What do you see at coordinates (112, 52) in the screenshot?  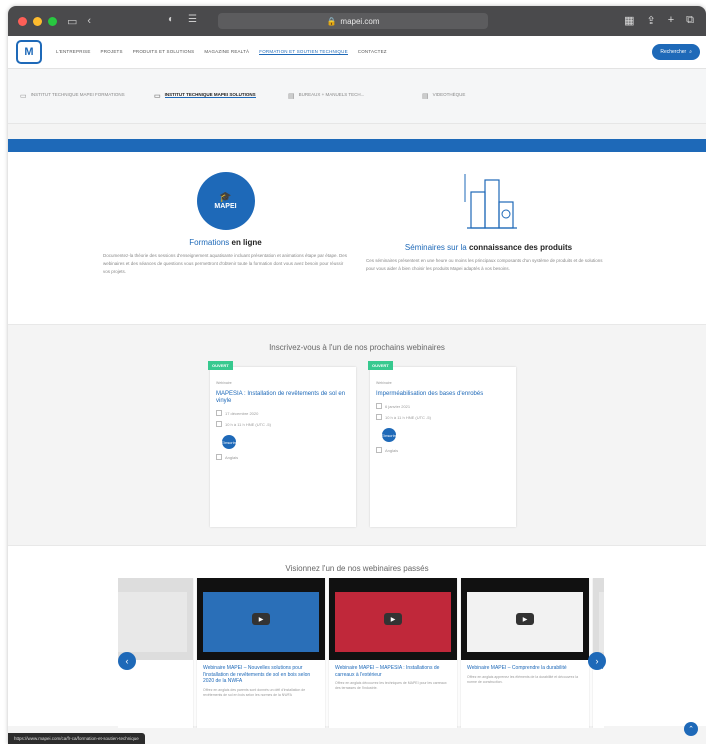 I see `nav-item: PROJETS` at bounding box center [112, 52].